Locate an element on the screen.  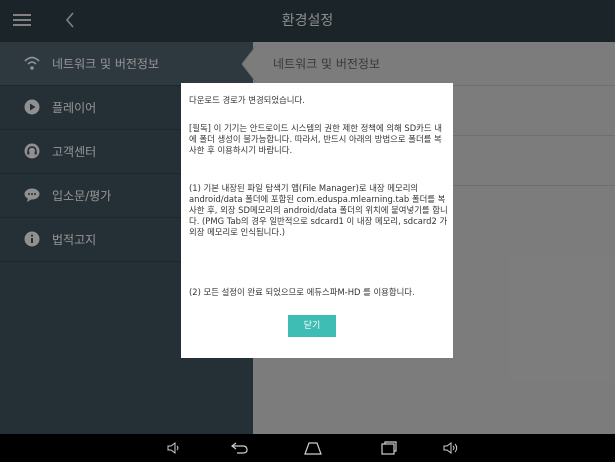
dialog-message-path-changed: 다운로드 경로가 변경되었습니다. is located at coordinates (247, 100).